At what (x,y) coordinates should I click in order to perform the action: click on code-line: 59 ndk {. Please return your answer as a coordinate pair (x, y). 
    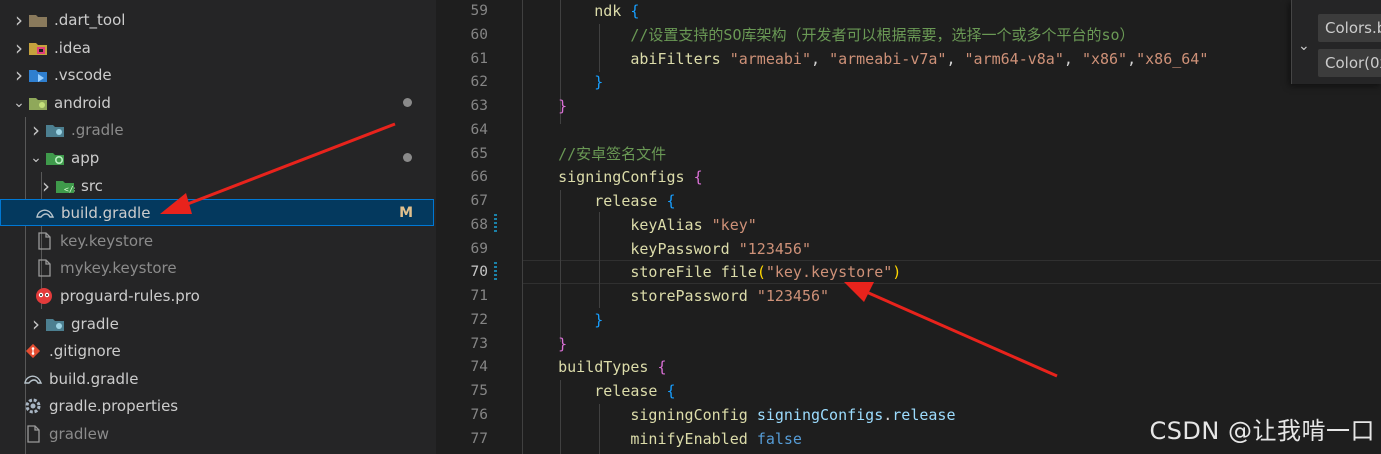
    Looking at the image, I should click on (908, 11).